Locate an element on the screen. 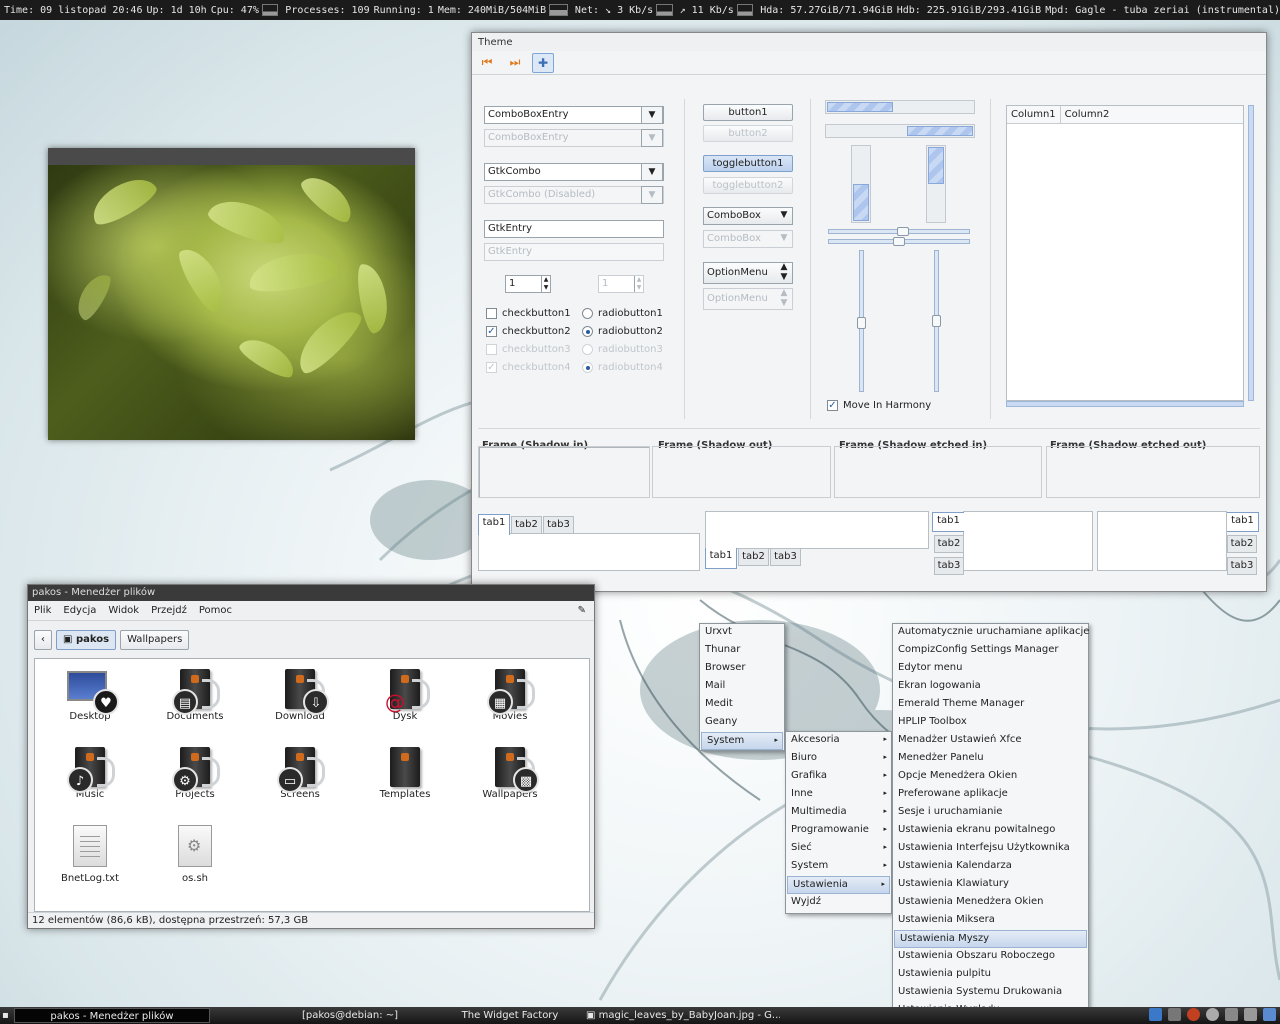  file-item-bnetlog: BnetLog.txt is located at coordinates (90, 854).